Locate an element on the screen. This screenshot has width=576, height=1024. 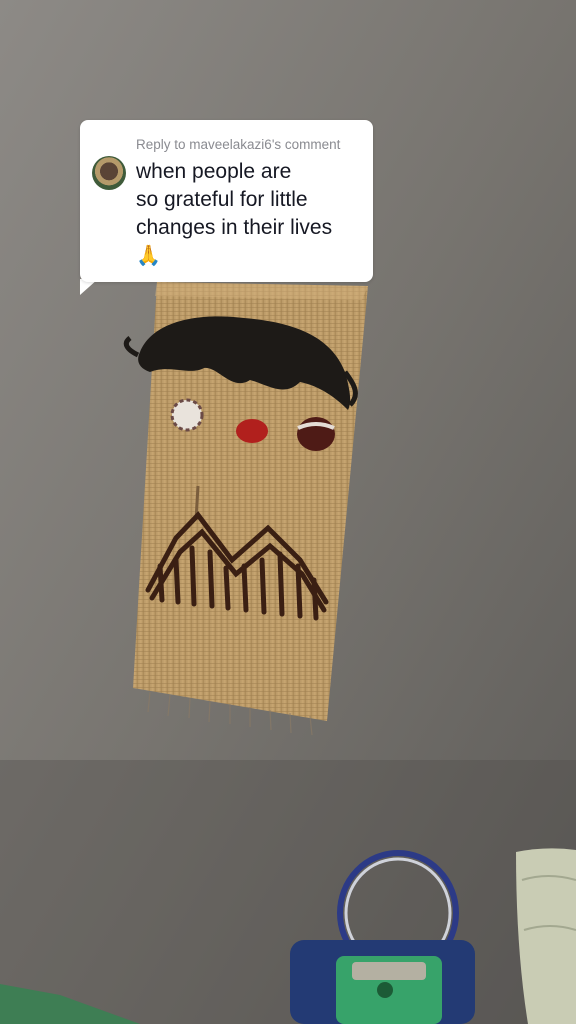
fabric-pile-right is located at coordinates (546, 936).